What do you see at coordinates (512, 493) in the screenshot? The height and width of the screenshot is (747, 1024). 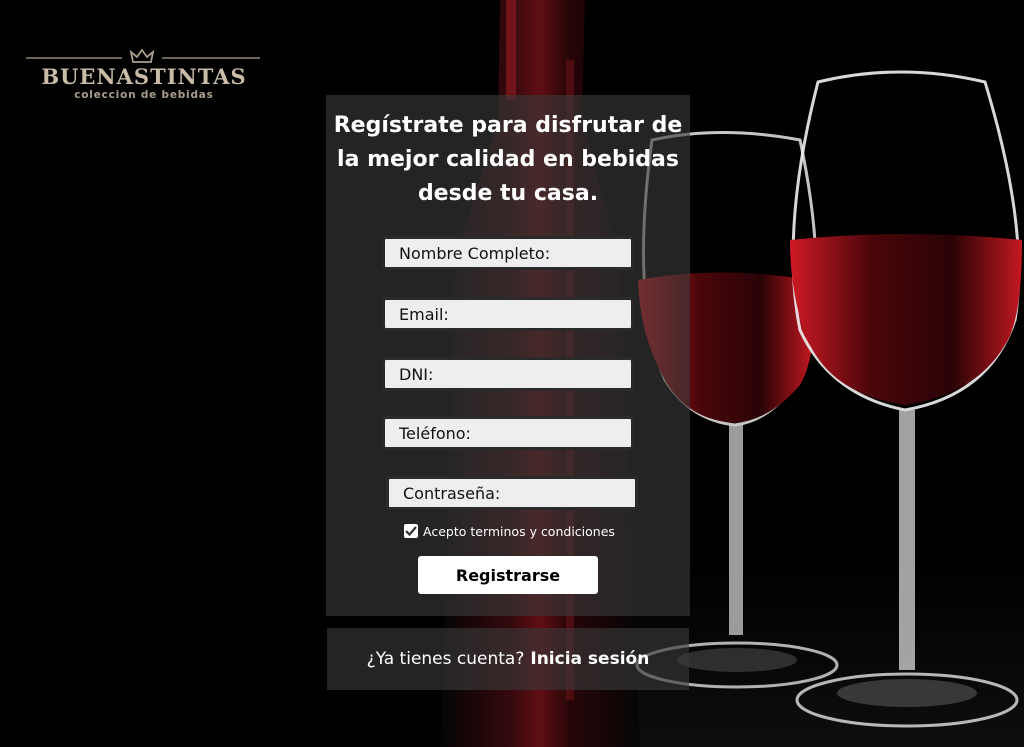 I see `password-input` at bounding box center [512, 493].